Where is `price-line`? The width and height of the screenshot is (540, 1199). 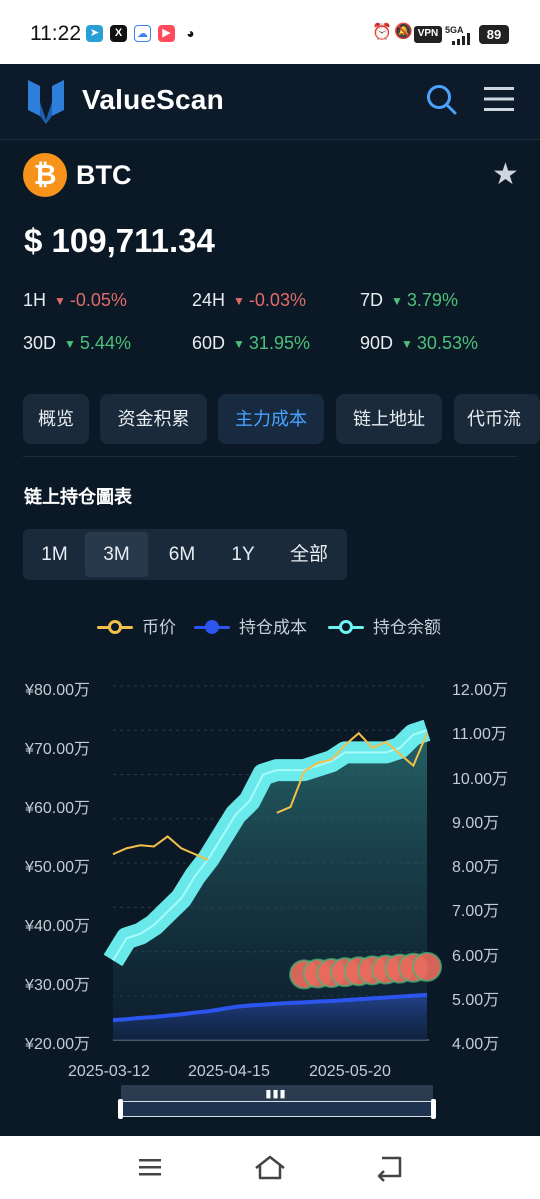 price-line is located at coordinates (270, 796).